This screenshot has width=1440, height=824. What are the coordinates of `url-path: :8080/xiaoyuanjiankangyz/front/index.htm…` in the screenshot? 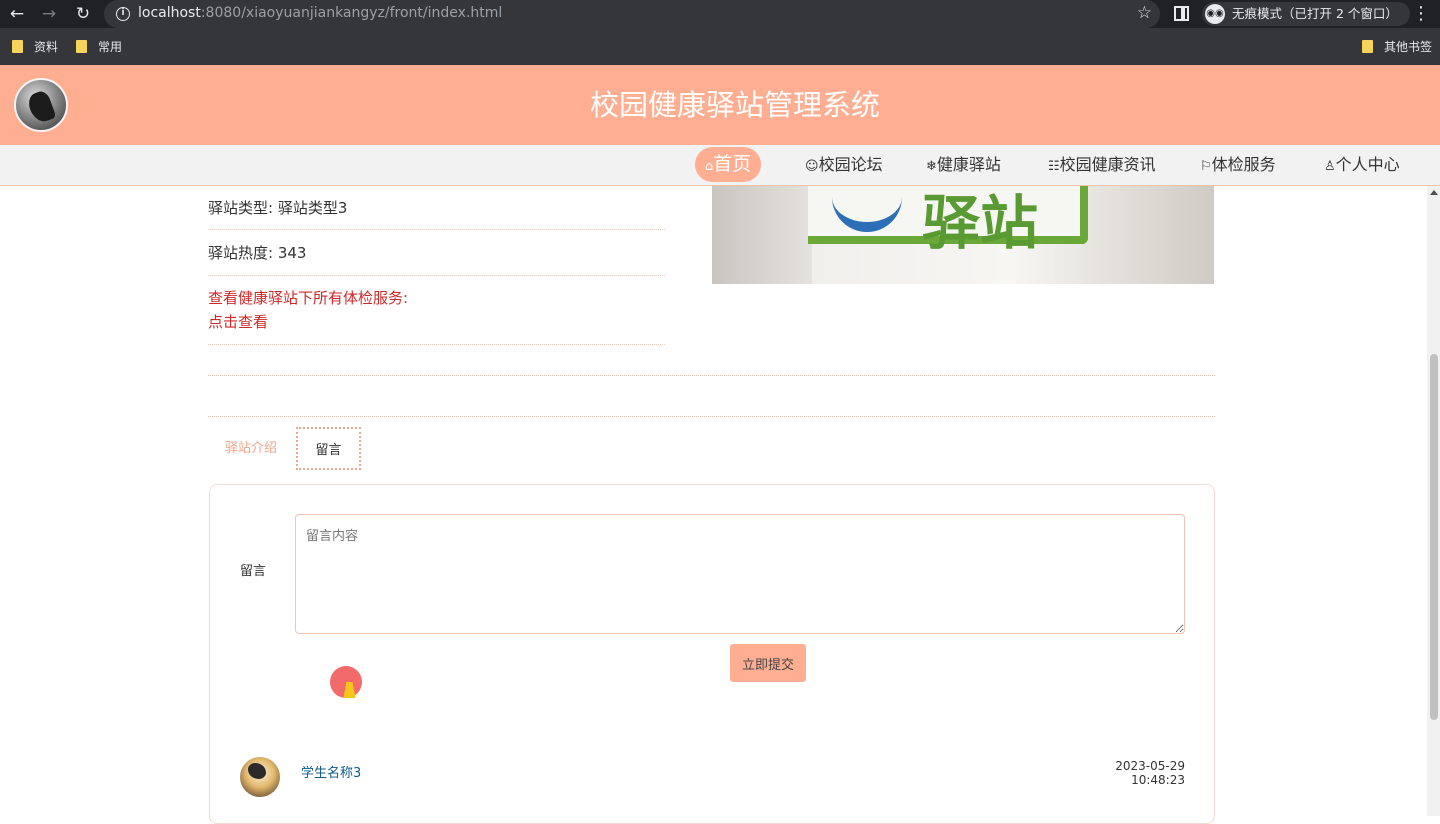 It's located at (351, 13).